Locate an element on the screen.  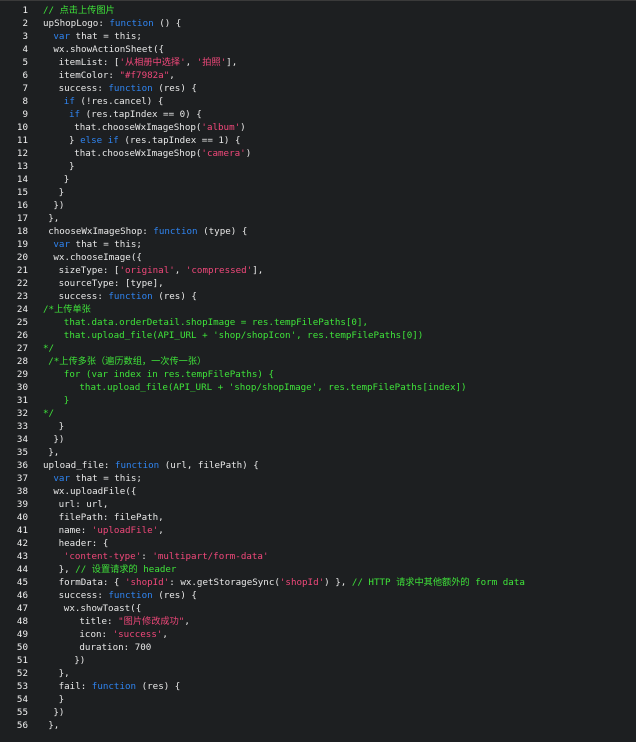
code-line: 1 // 点击上传图片 is located at coordinates (318, 10).